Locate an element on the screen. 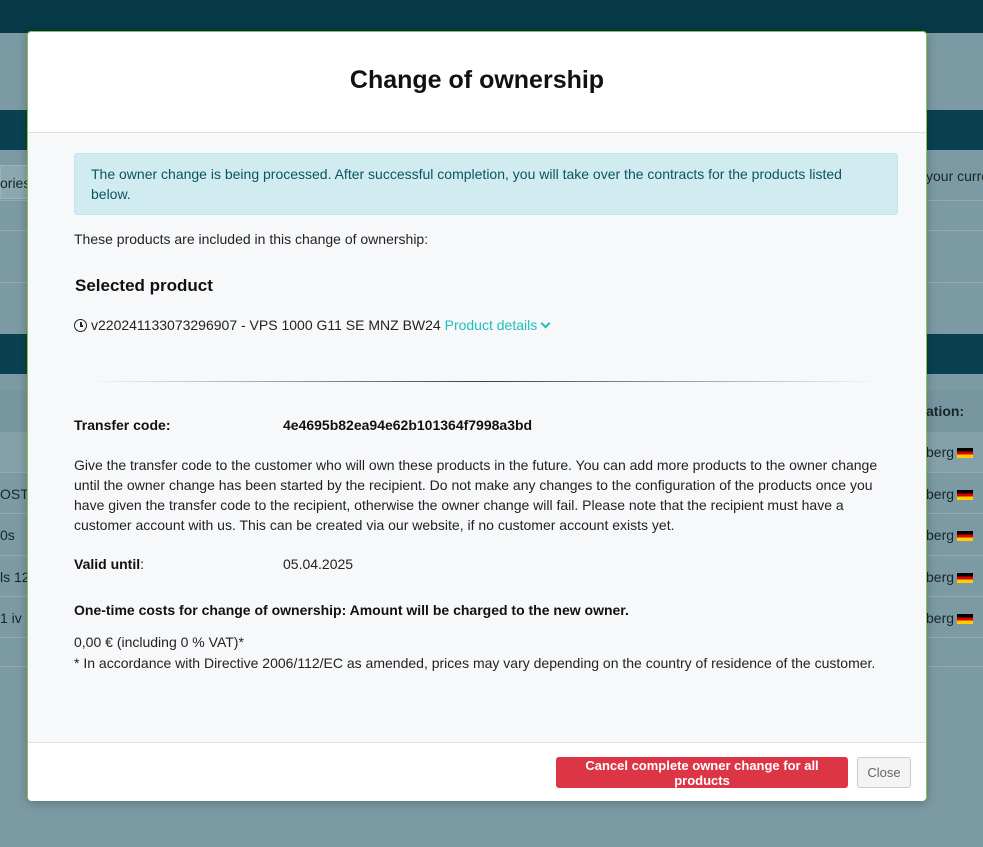 This screenshot has width=983, height=847. valid-until-label: Valid until is located at coordinates (107, 564).